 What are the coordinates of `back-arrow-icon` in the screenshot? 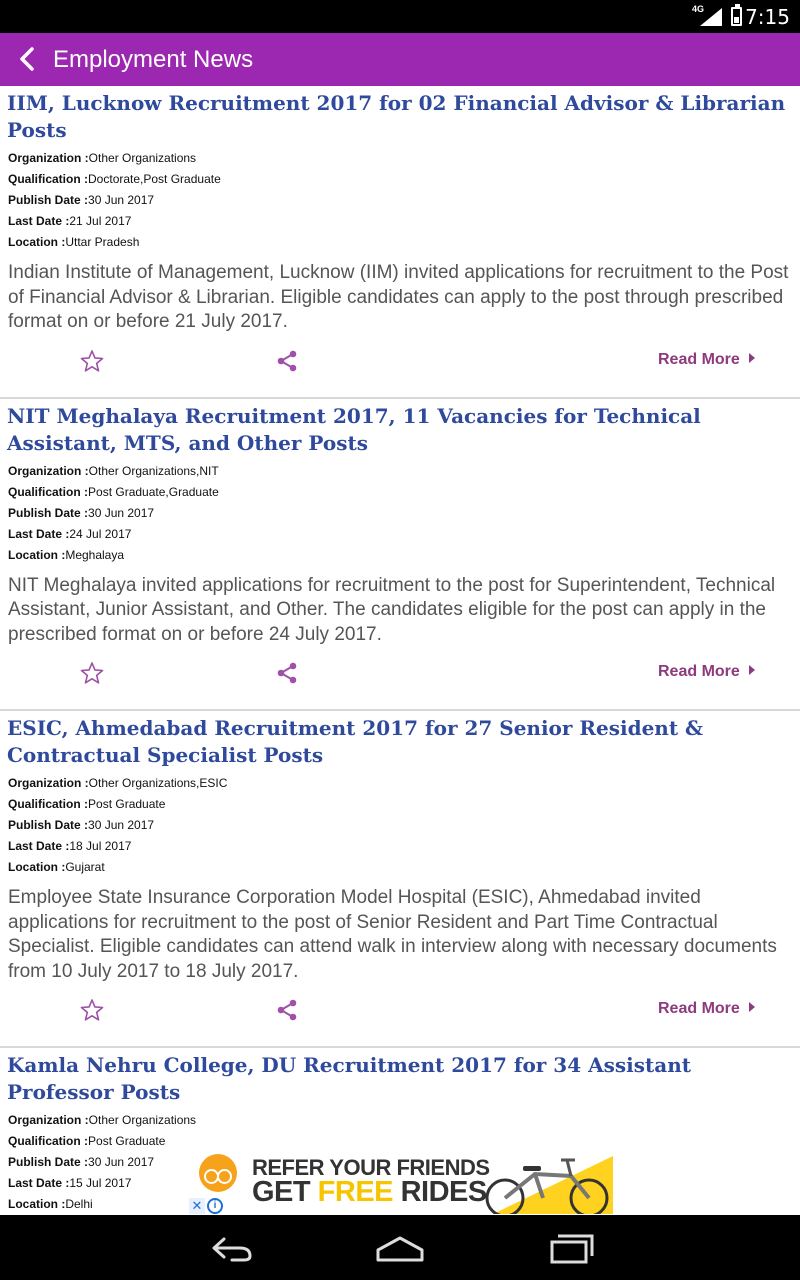 It's located at (28, 59).